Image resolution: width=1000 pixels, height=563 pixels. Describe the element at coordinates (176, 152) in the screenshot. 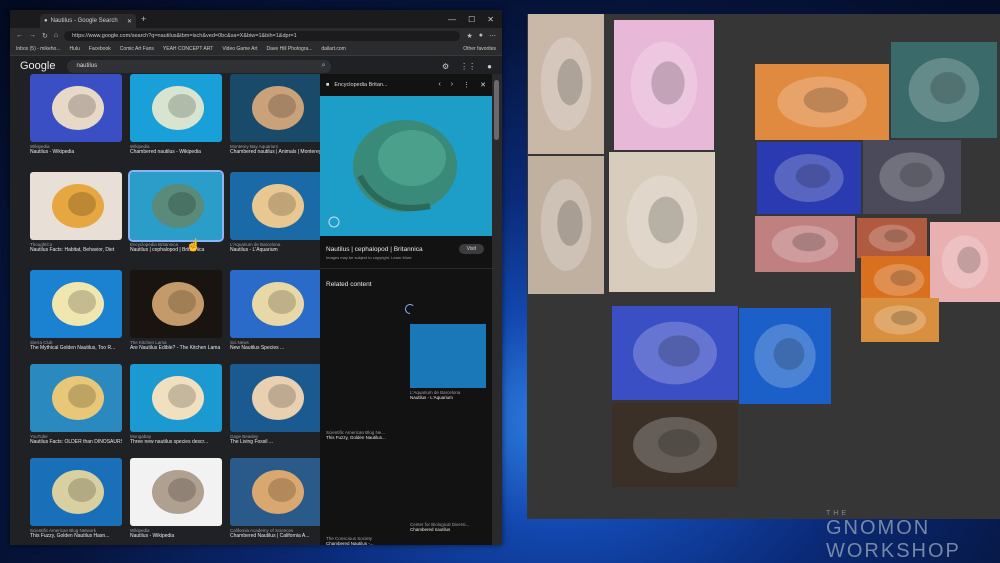

I see `result-title: Chambered nautilus - Wikipedia` at that location.